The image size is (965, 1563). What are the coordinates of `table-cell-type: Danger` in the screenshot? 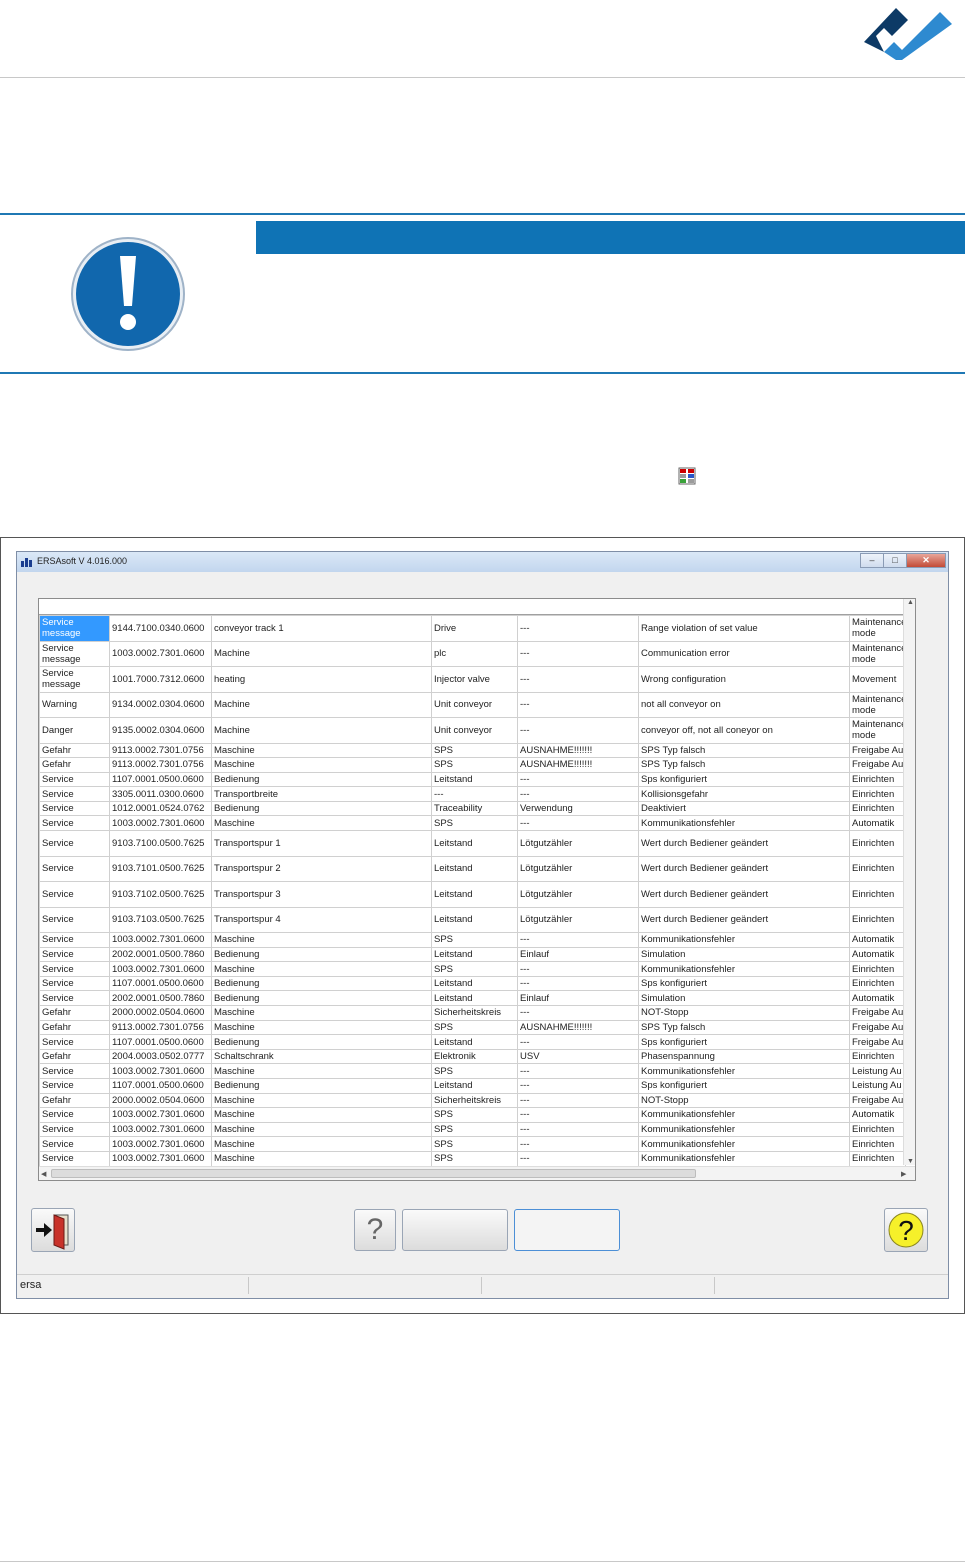 It's located at (74, 730).